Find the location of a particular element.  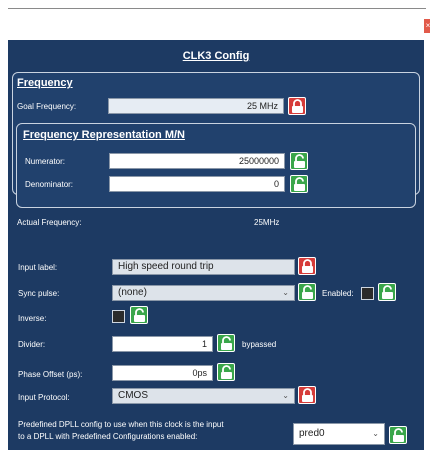

divider-label: Divider: is located at coordinates (32, 344).